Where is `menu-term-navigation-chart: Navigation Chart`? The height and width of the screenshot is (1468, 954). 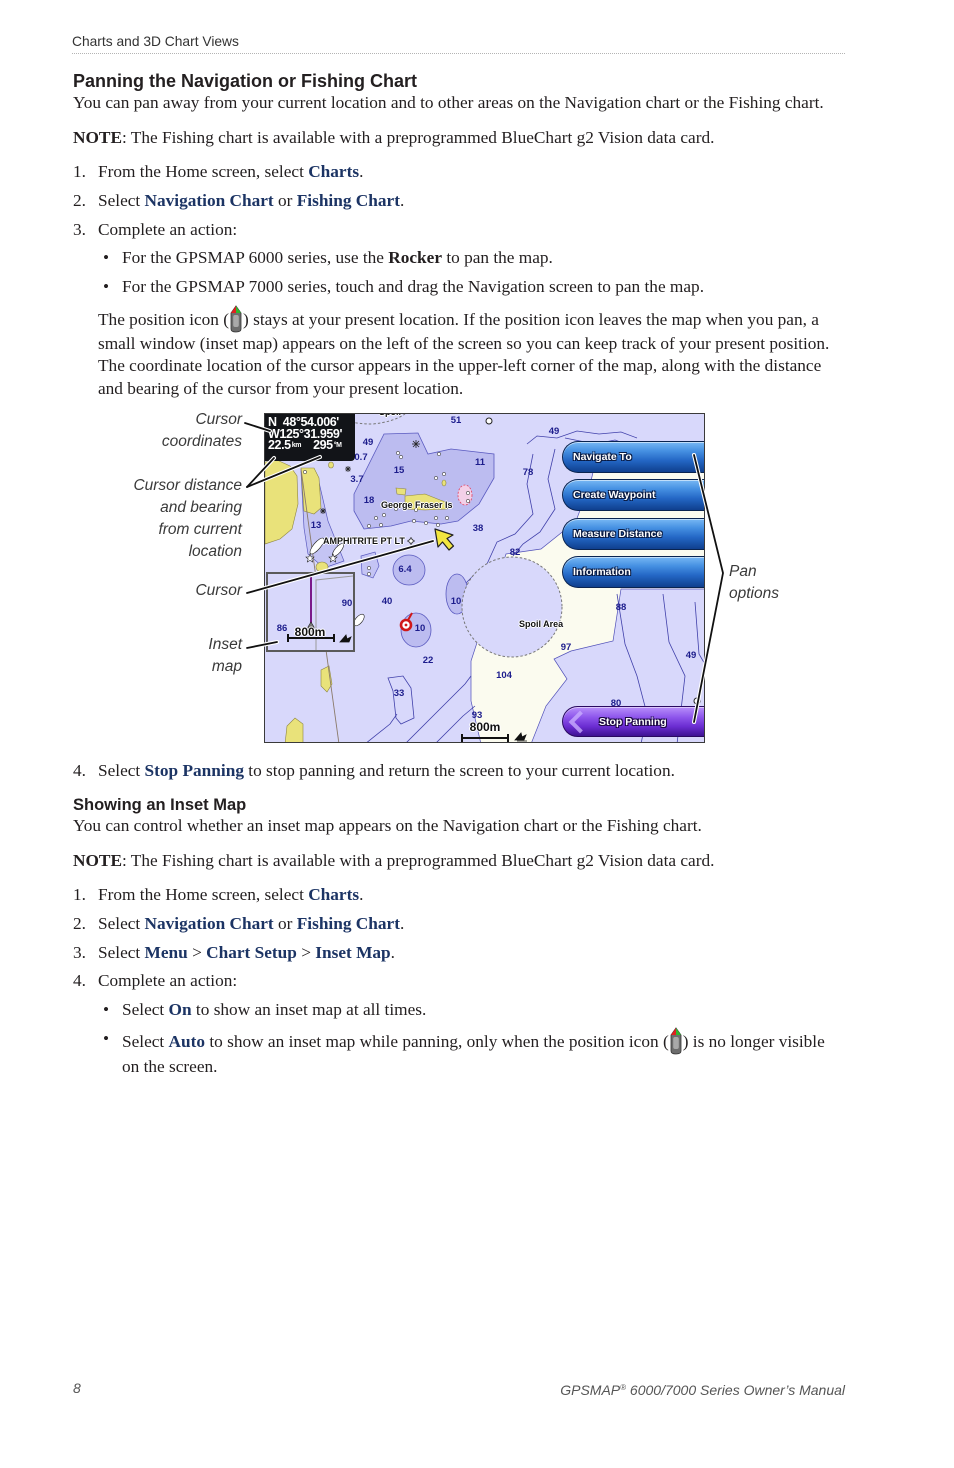
menu-term-navigation-chart: Navigation Chart is located at coordinates (209, 200).